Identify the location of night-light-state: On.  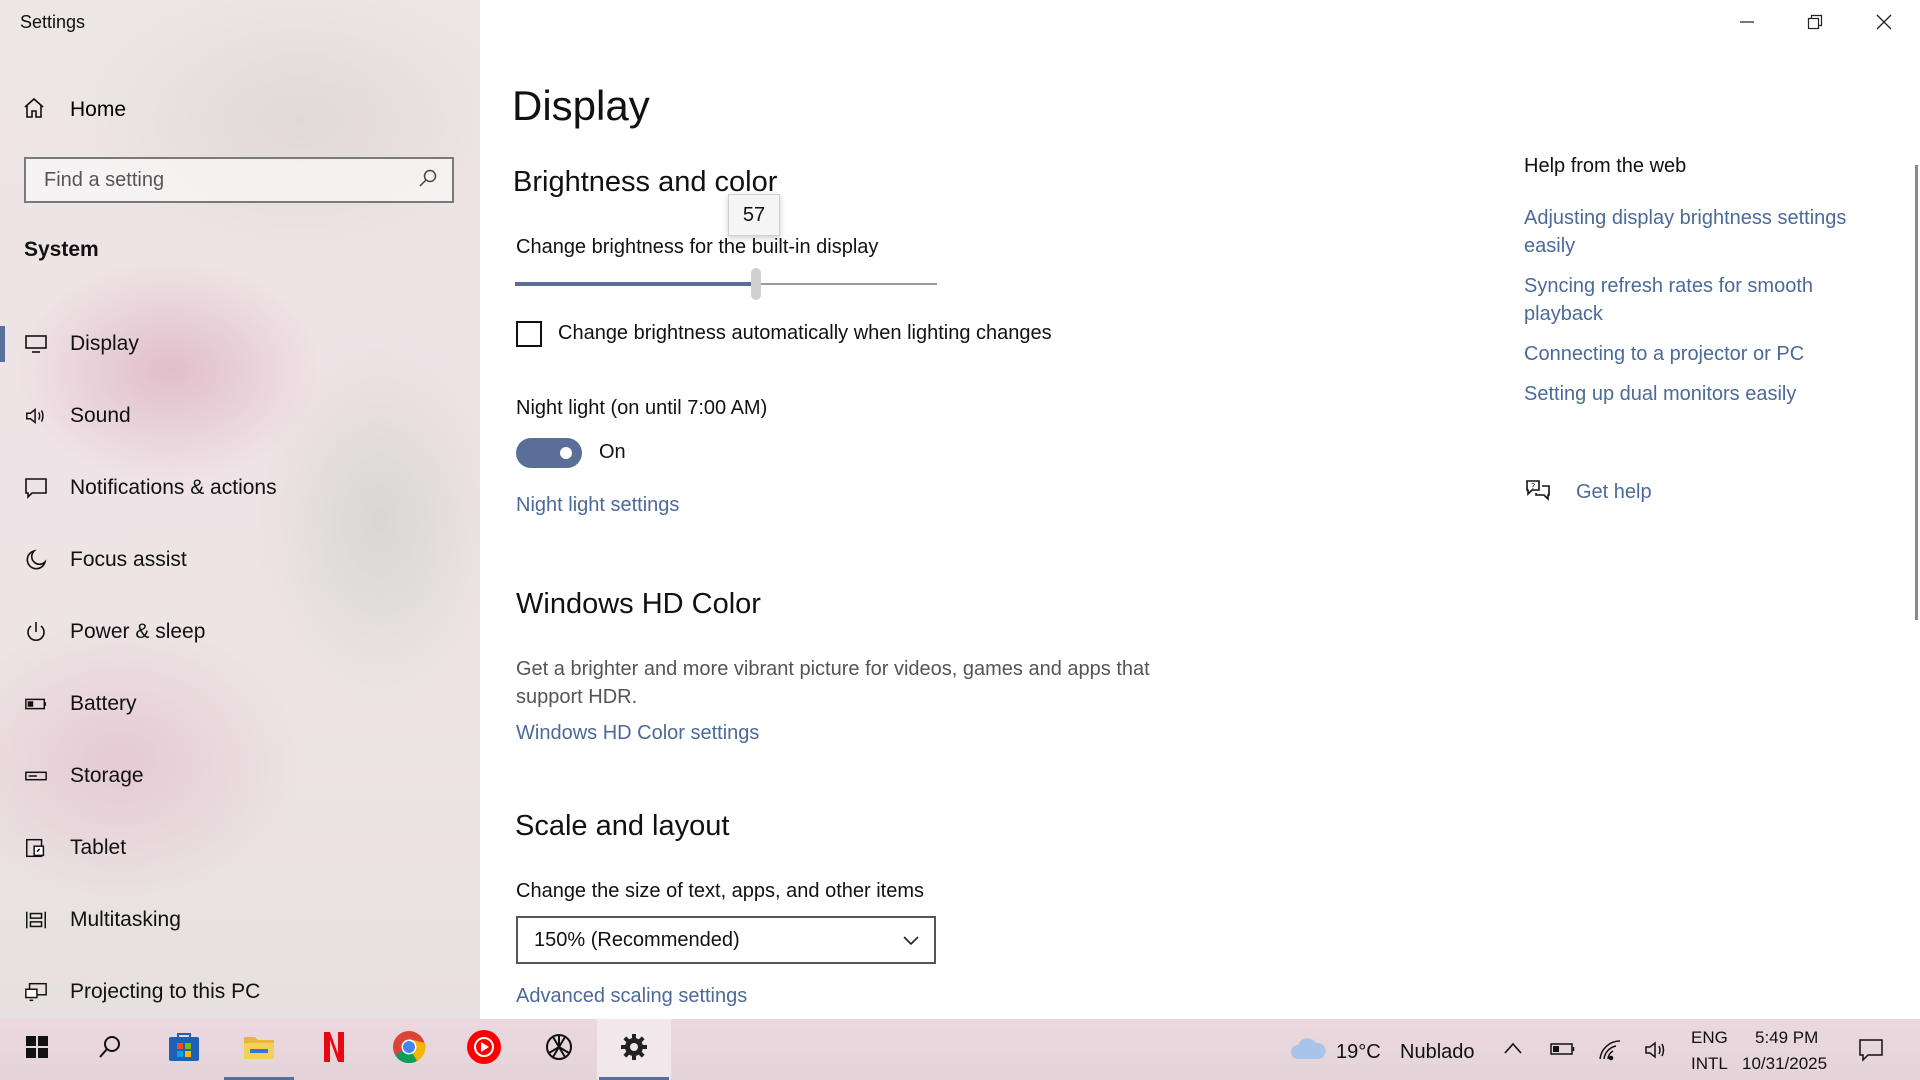
(612, 452).